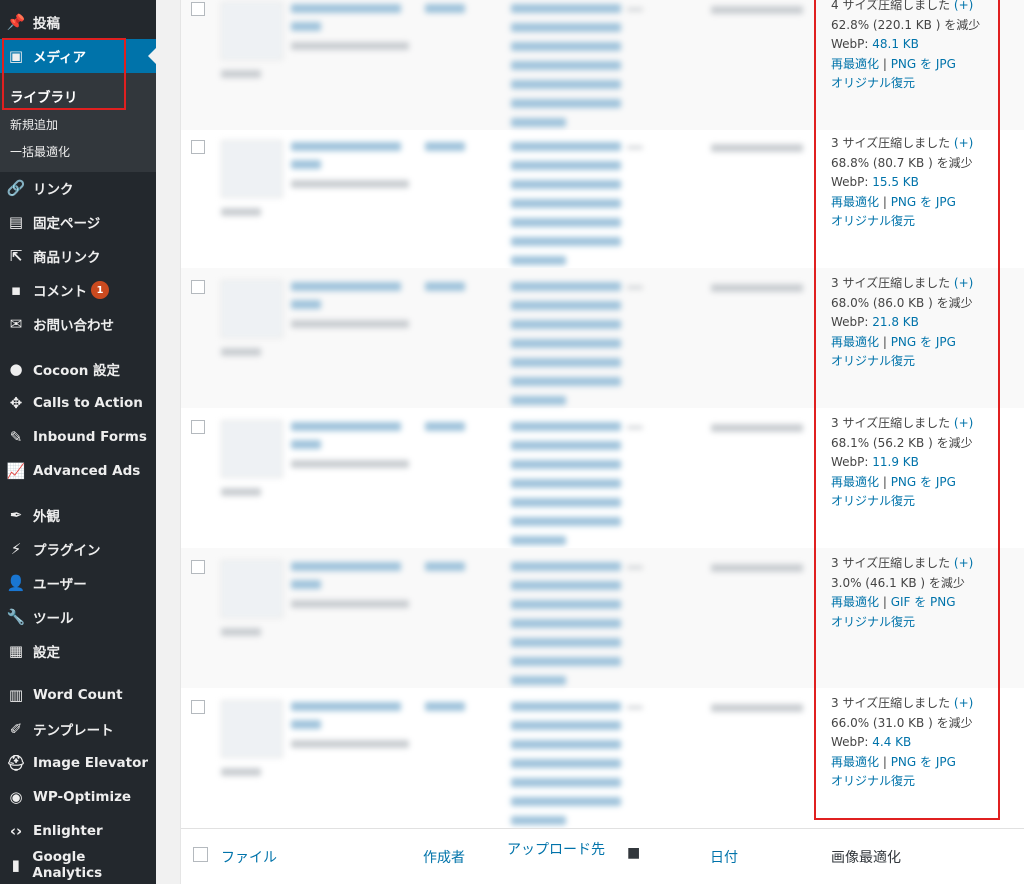 The image size is (1024, 884). I want to click on link-icon: 🔗, so click(16, 188).